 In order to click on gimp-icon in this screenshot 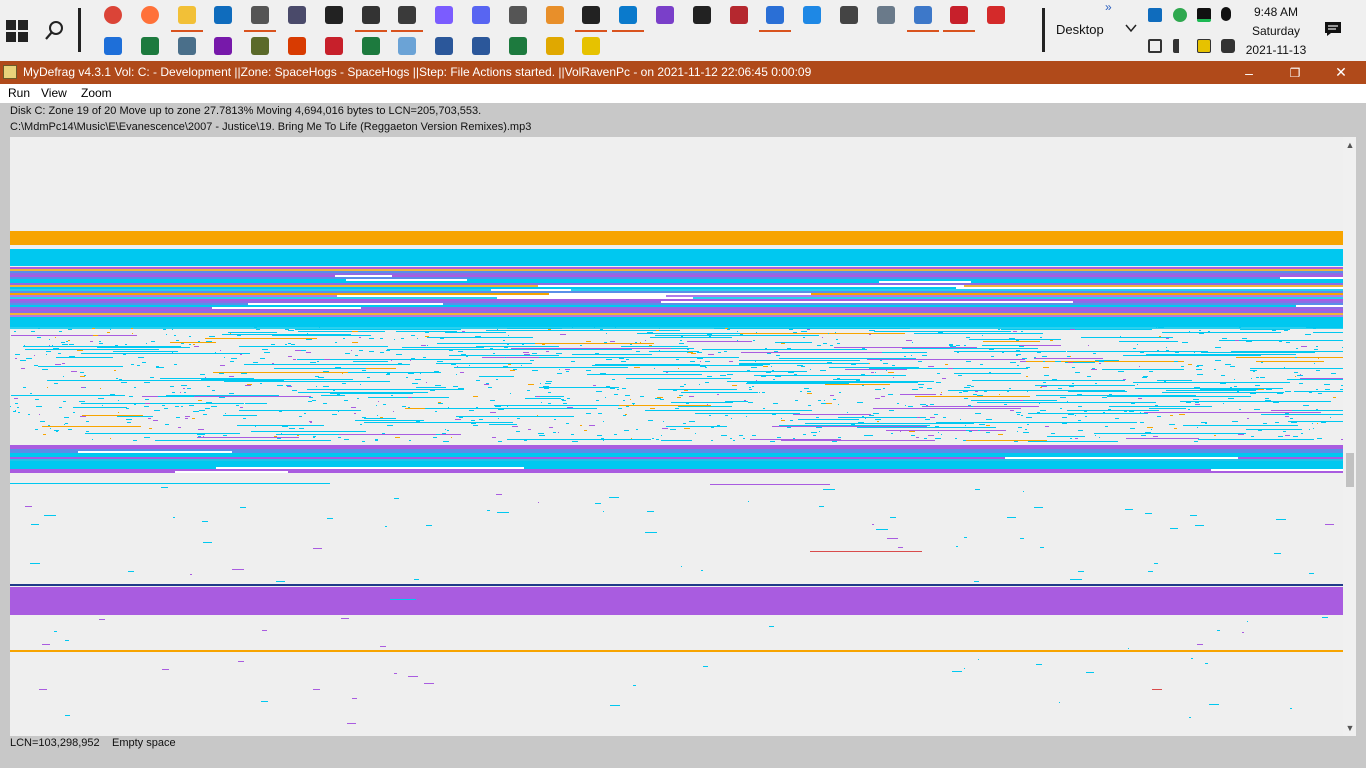, I will do `click(260, 19)`.